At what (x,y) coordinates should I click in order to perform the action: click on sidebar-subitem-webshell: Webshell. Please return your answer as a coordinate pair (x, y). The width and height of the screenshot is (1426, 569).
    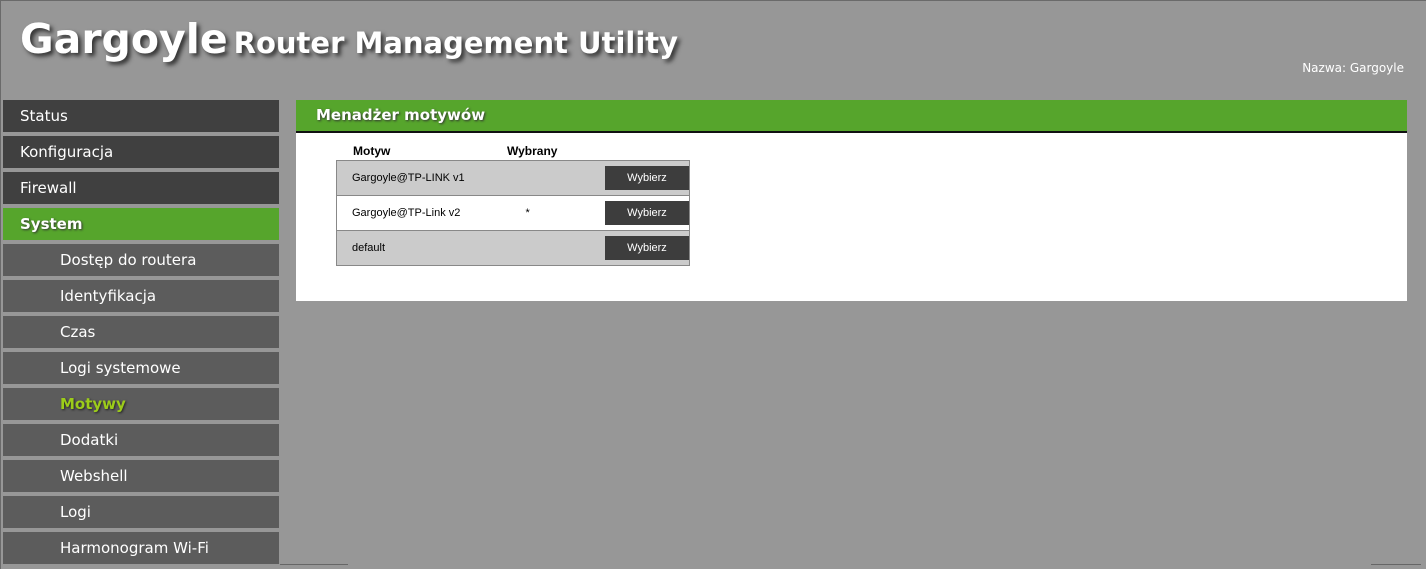
    Looking at the image, I should click on (141, 476).